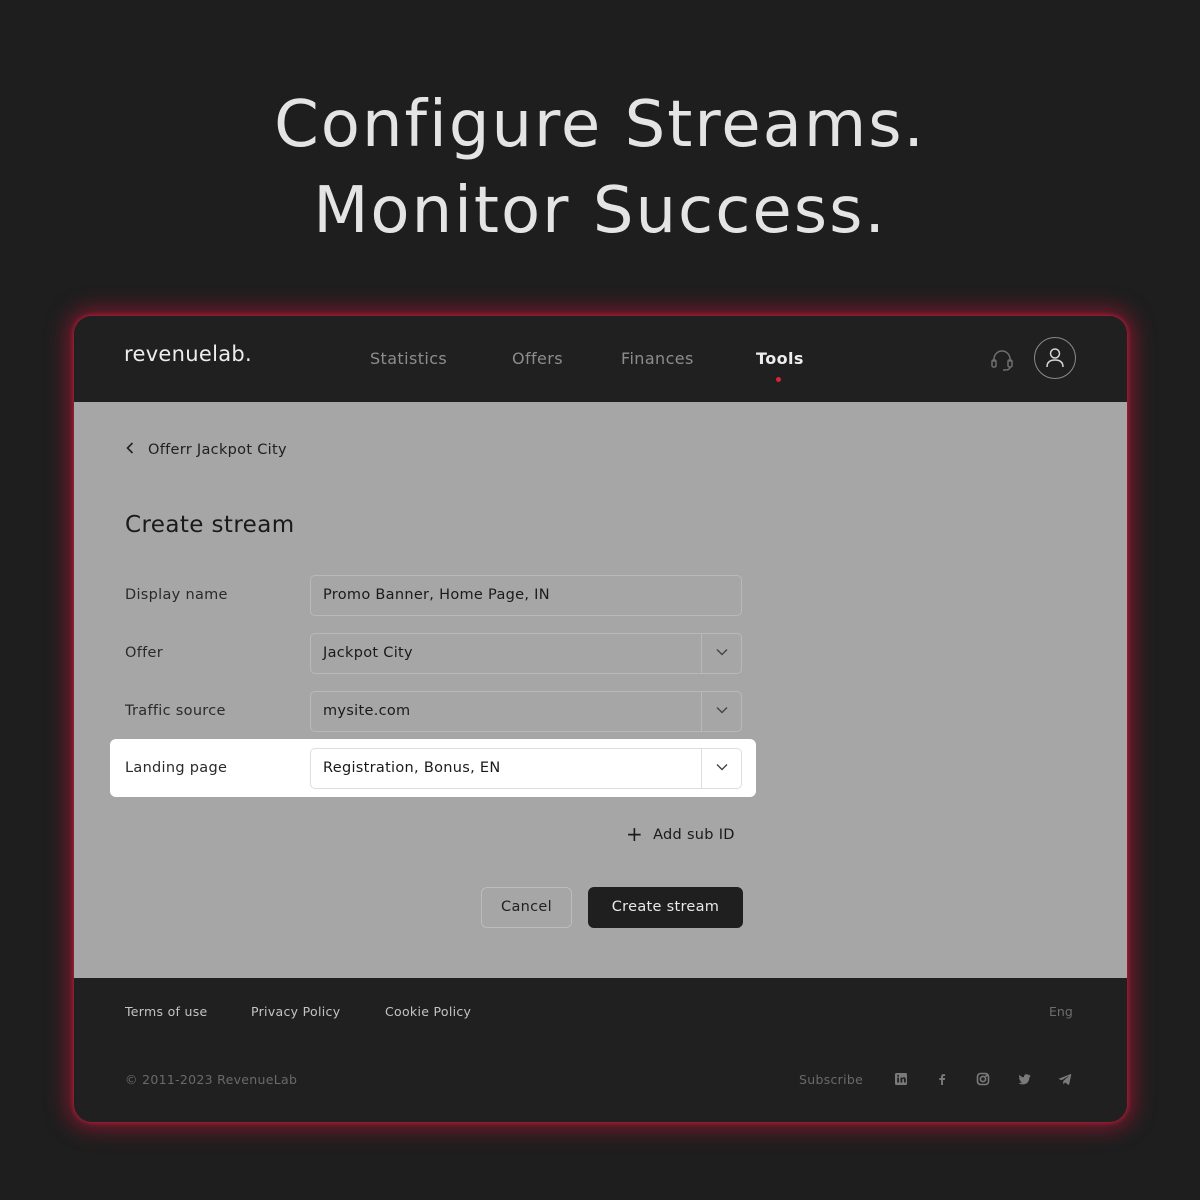 The width and height of the screenshot is (1200, 1200). I want to click on instagram-icon, so click(983, 1079).